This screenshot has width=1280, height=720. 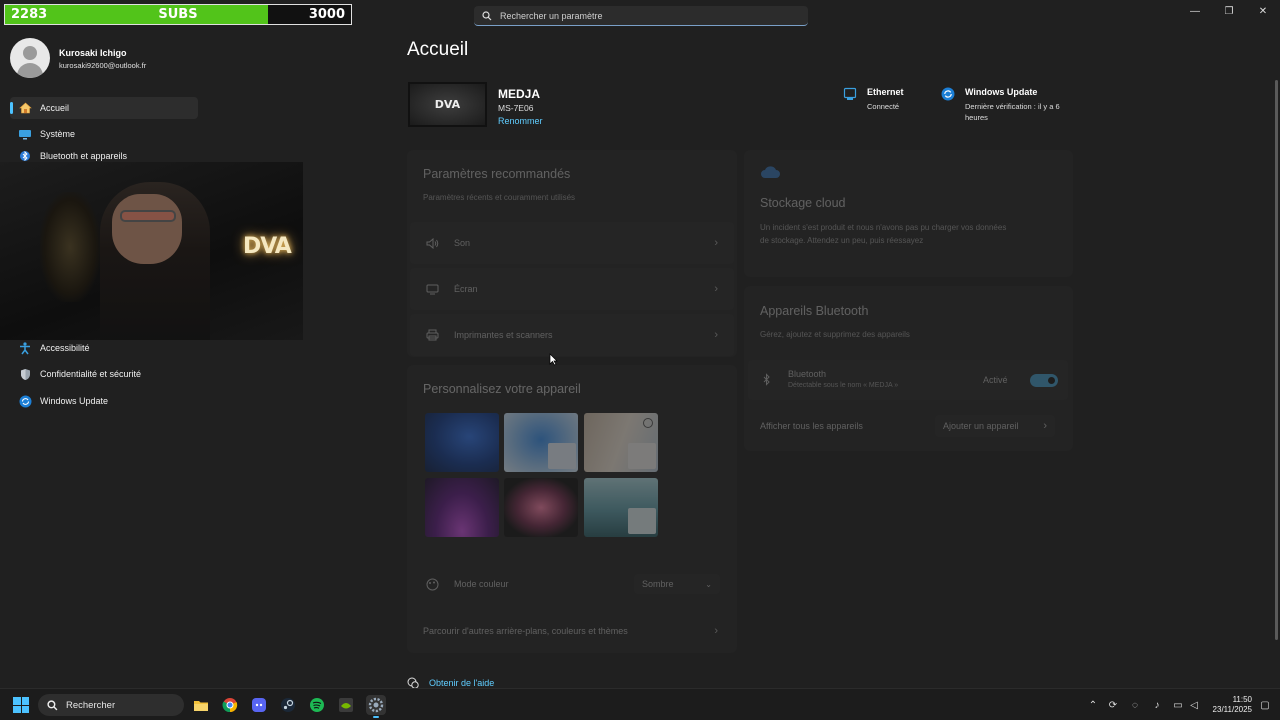 What do you see at coordinates (519, 94) in the screenshot?
I see `device-name: MEDJA` at bounding box center [519, 94].